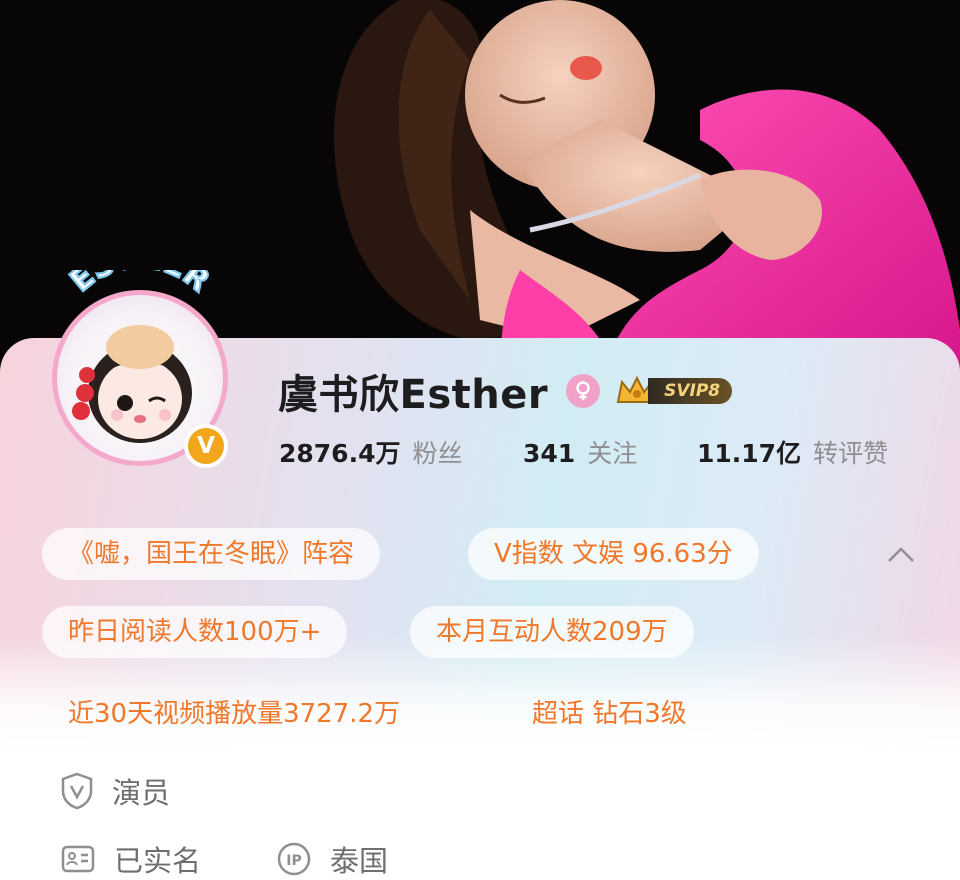 This screenshot has height=880, width=960. What do you see at coordinates (140, 375) in the screenshot?
I see `avatar: ESTHER V` at bounding box center [140, 375].